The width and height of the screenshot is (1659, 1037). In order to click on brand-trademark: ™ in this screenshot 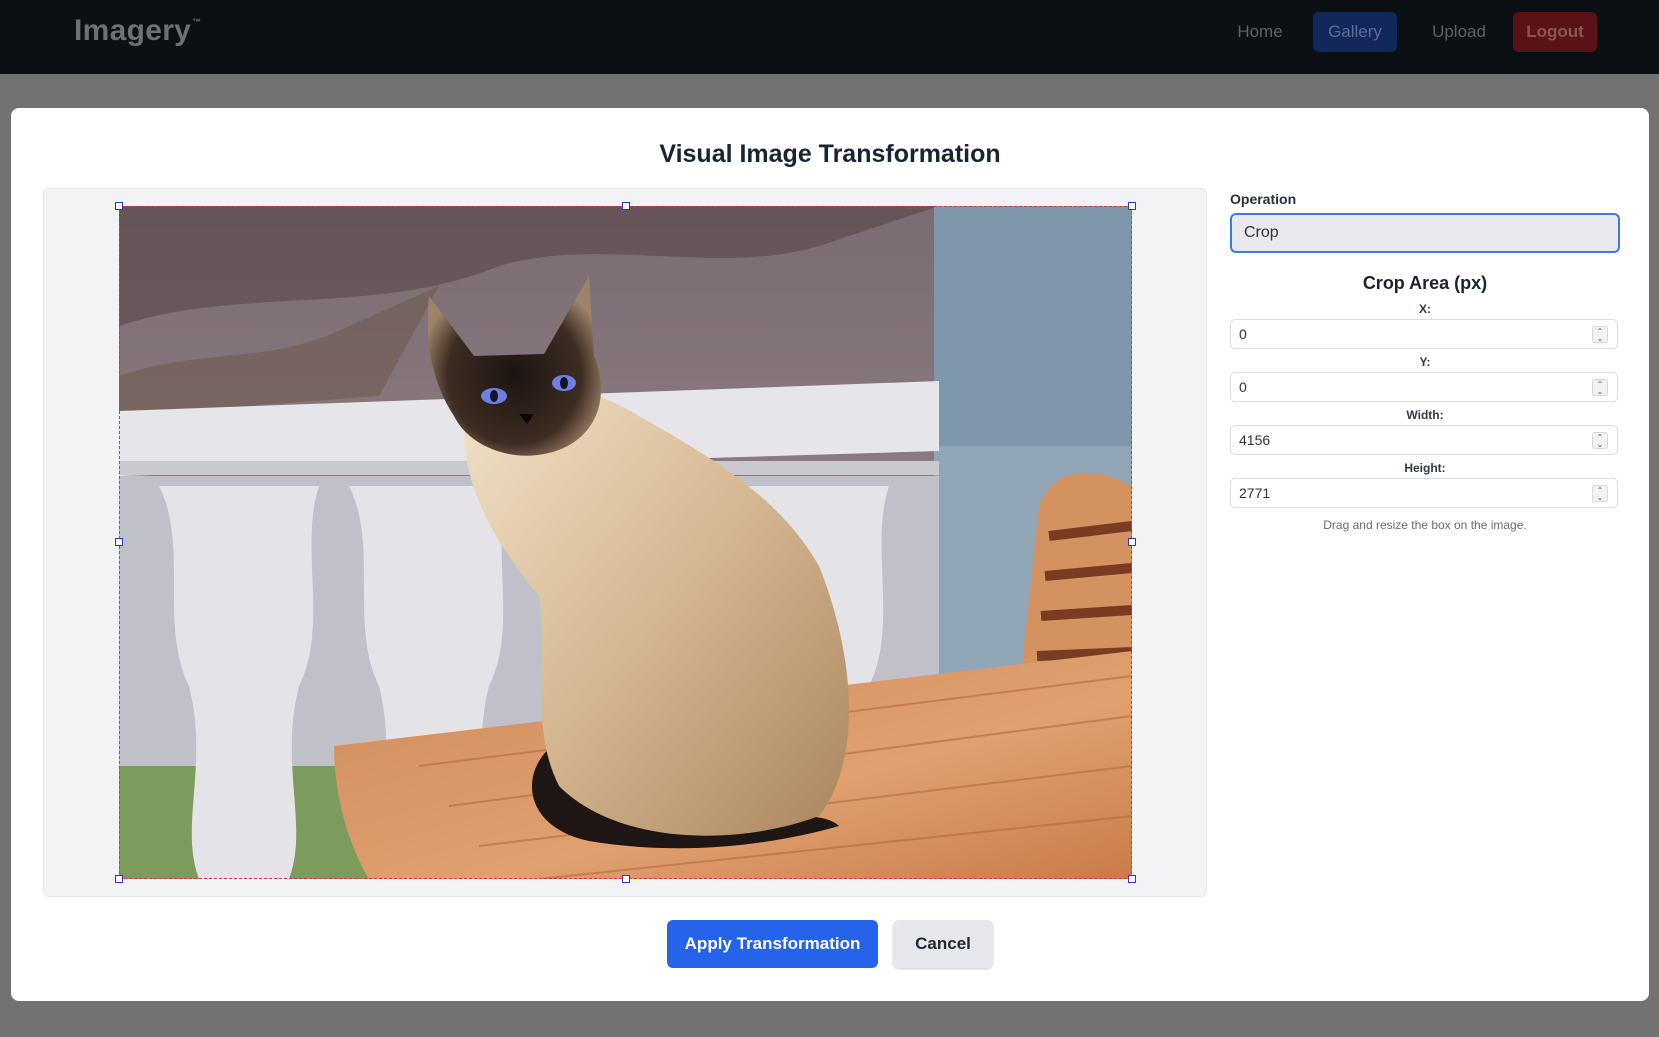, I will do `click(197, 22)`.